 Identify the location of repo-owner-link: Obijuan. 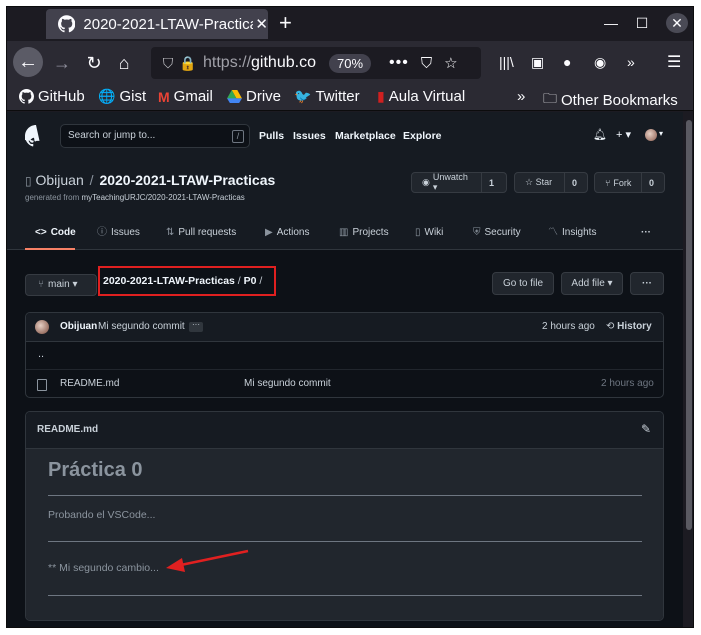
(60, 180).